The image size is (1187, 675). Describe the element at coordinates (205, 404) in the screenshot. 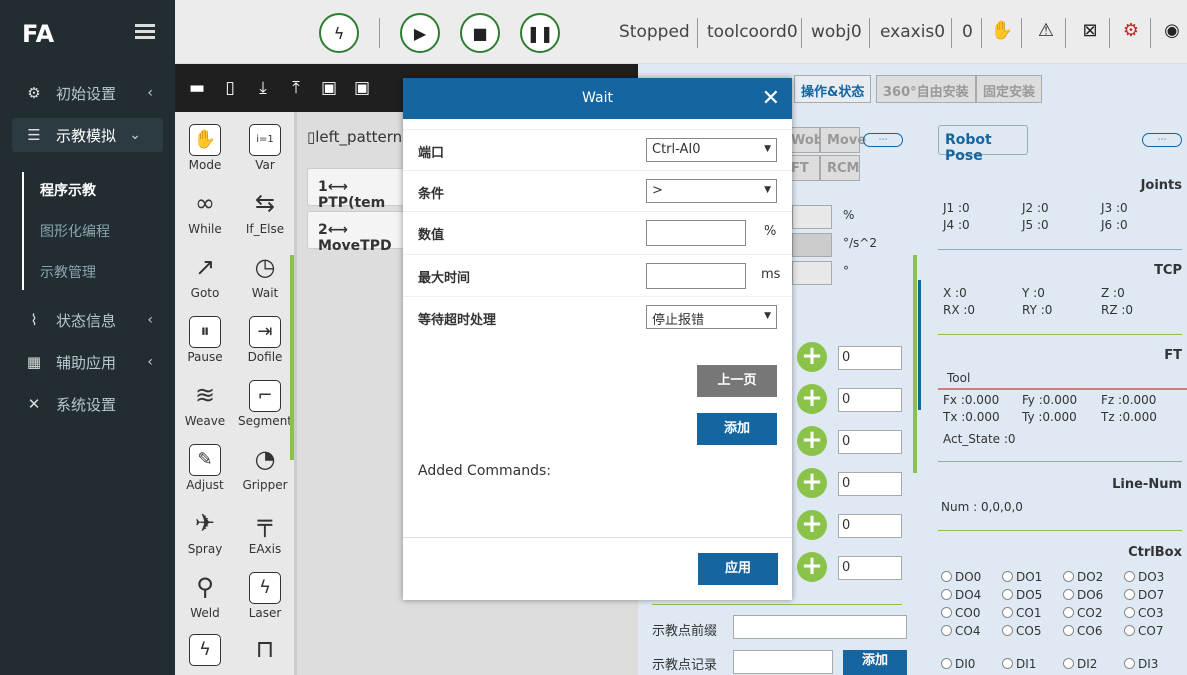

I see `cmd-weave: ≋ Weave` at that location.